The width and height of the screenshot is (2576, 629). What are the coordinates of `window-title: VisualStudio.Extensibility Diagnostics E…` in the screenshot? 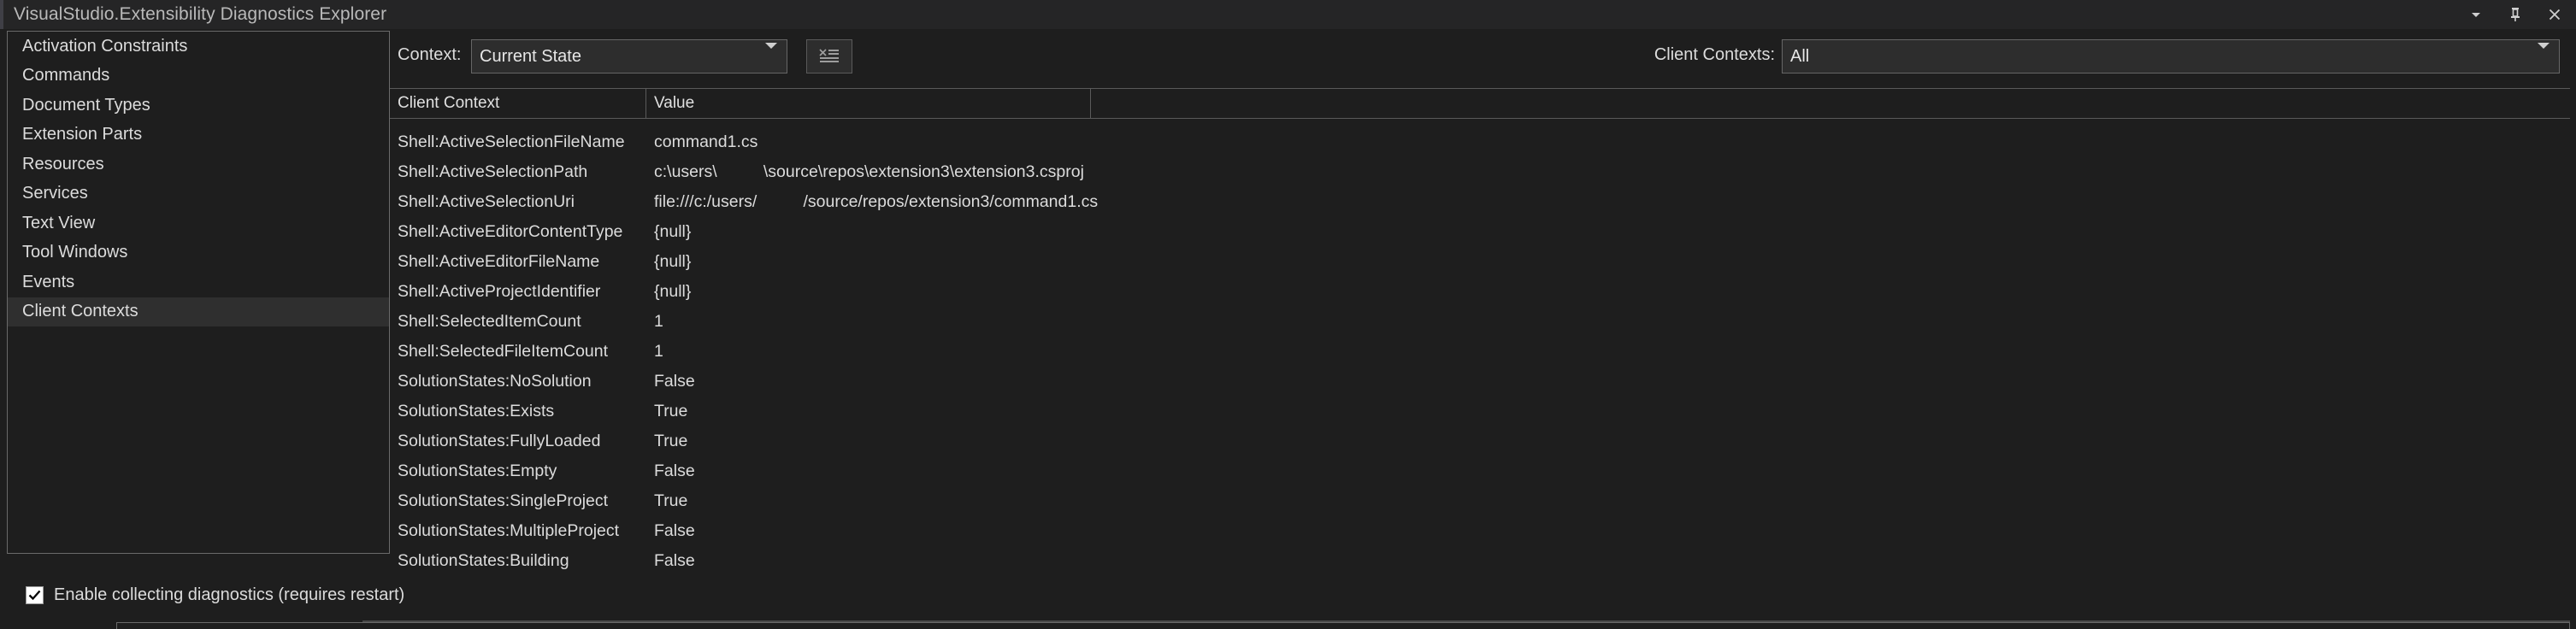 It's located at (200, 14).